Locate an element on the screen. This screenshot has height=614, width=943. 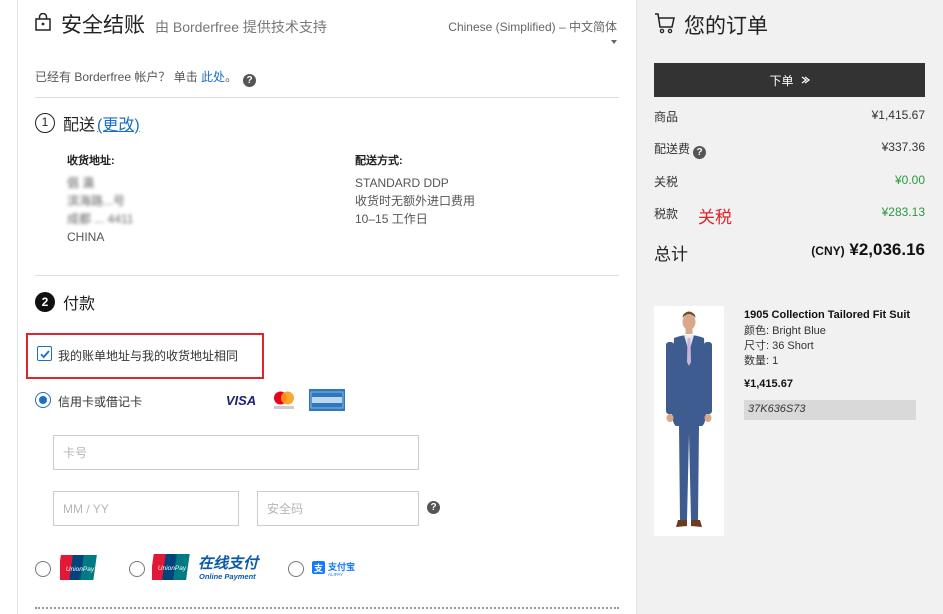
section-divider is located at coordinates (327, 608).